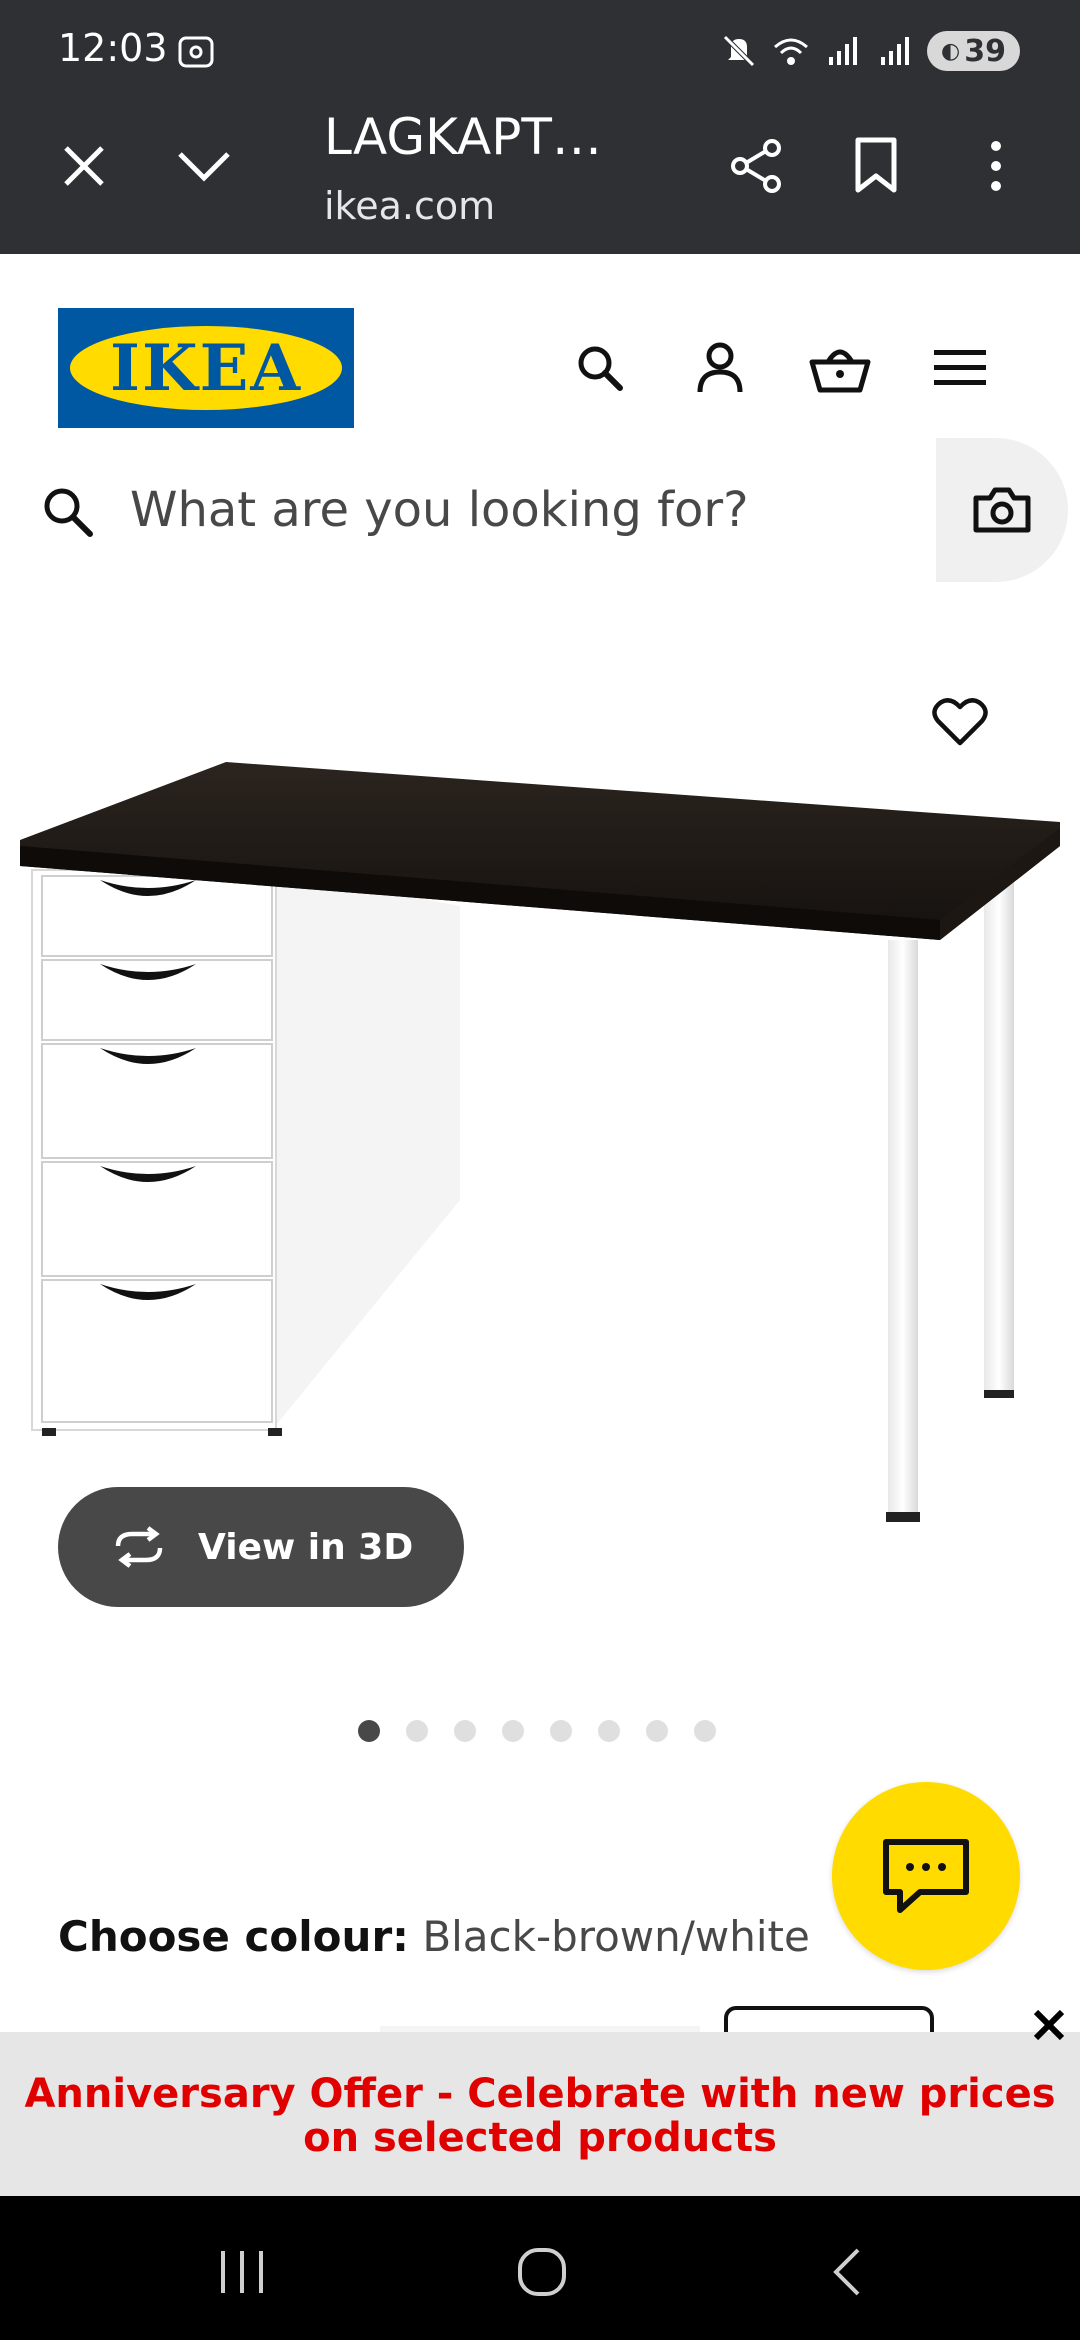 Image resolution: width=1080 pixels, height=2340 pixels. I want to click on search-bar, so click(468, 510).